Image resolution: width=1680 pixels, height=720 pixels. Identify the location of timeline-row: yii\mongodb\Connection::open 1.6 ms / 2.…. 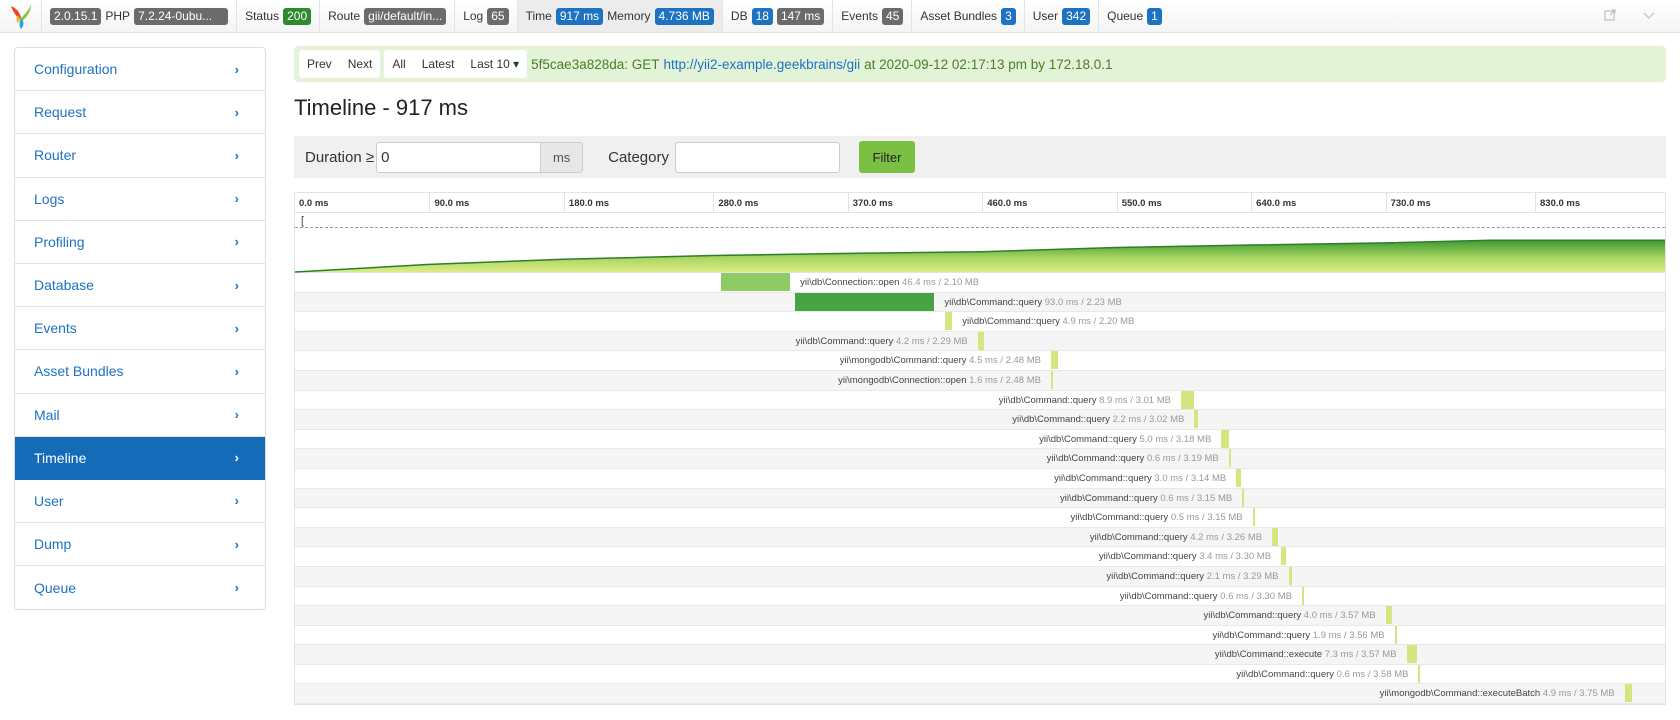
(980, 380).